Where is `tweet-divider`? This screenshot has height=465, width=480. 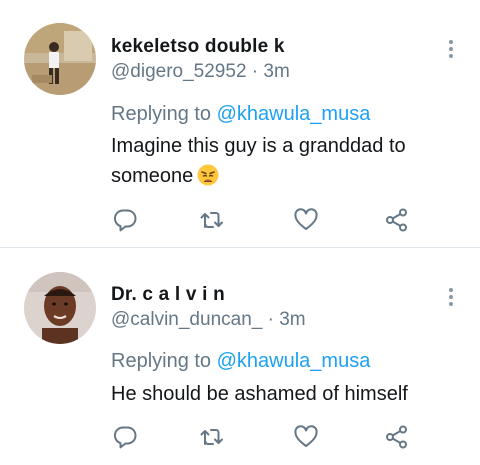 tweet-divider is located at coordinates (240, 247).